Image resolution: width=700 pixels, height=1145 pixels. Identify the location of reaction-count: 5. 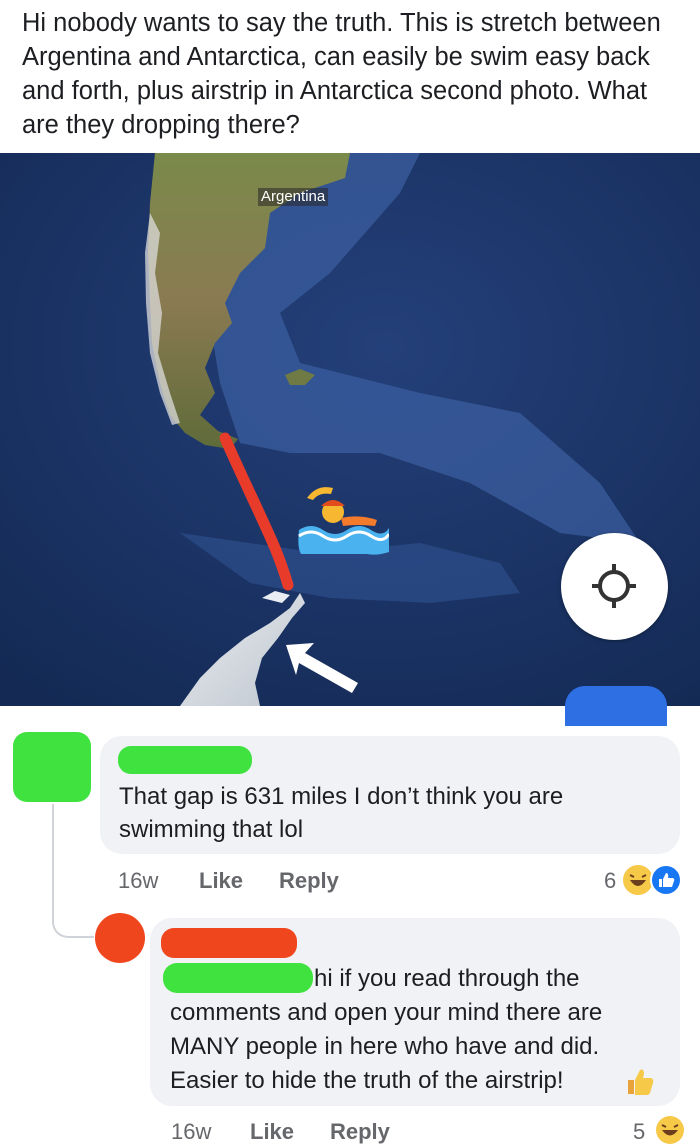
(639, 1132).